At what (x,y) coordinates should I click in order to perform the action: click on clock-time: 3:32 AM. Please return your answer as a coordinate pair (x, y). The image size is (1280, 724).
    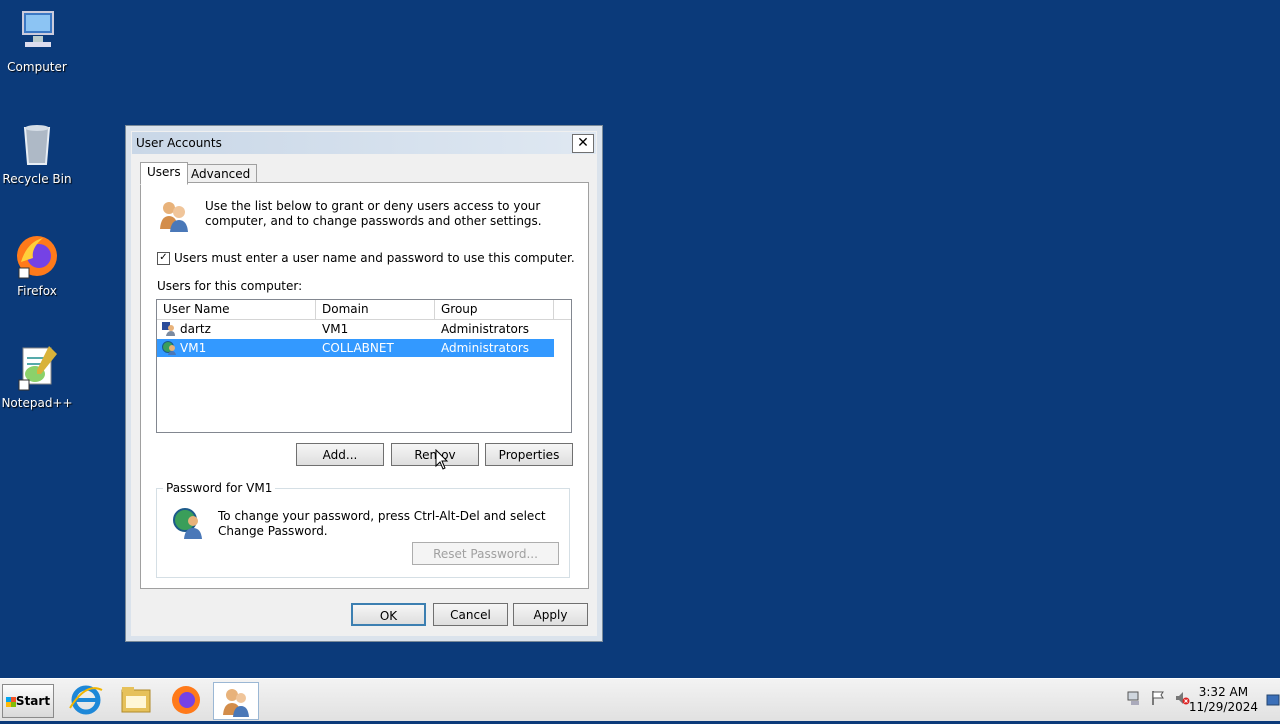
    Looking at the image, I should click on (1223, 692).